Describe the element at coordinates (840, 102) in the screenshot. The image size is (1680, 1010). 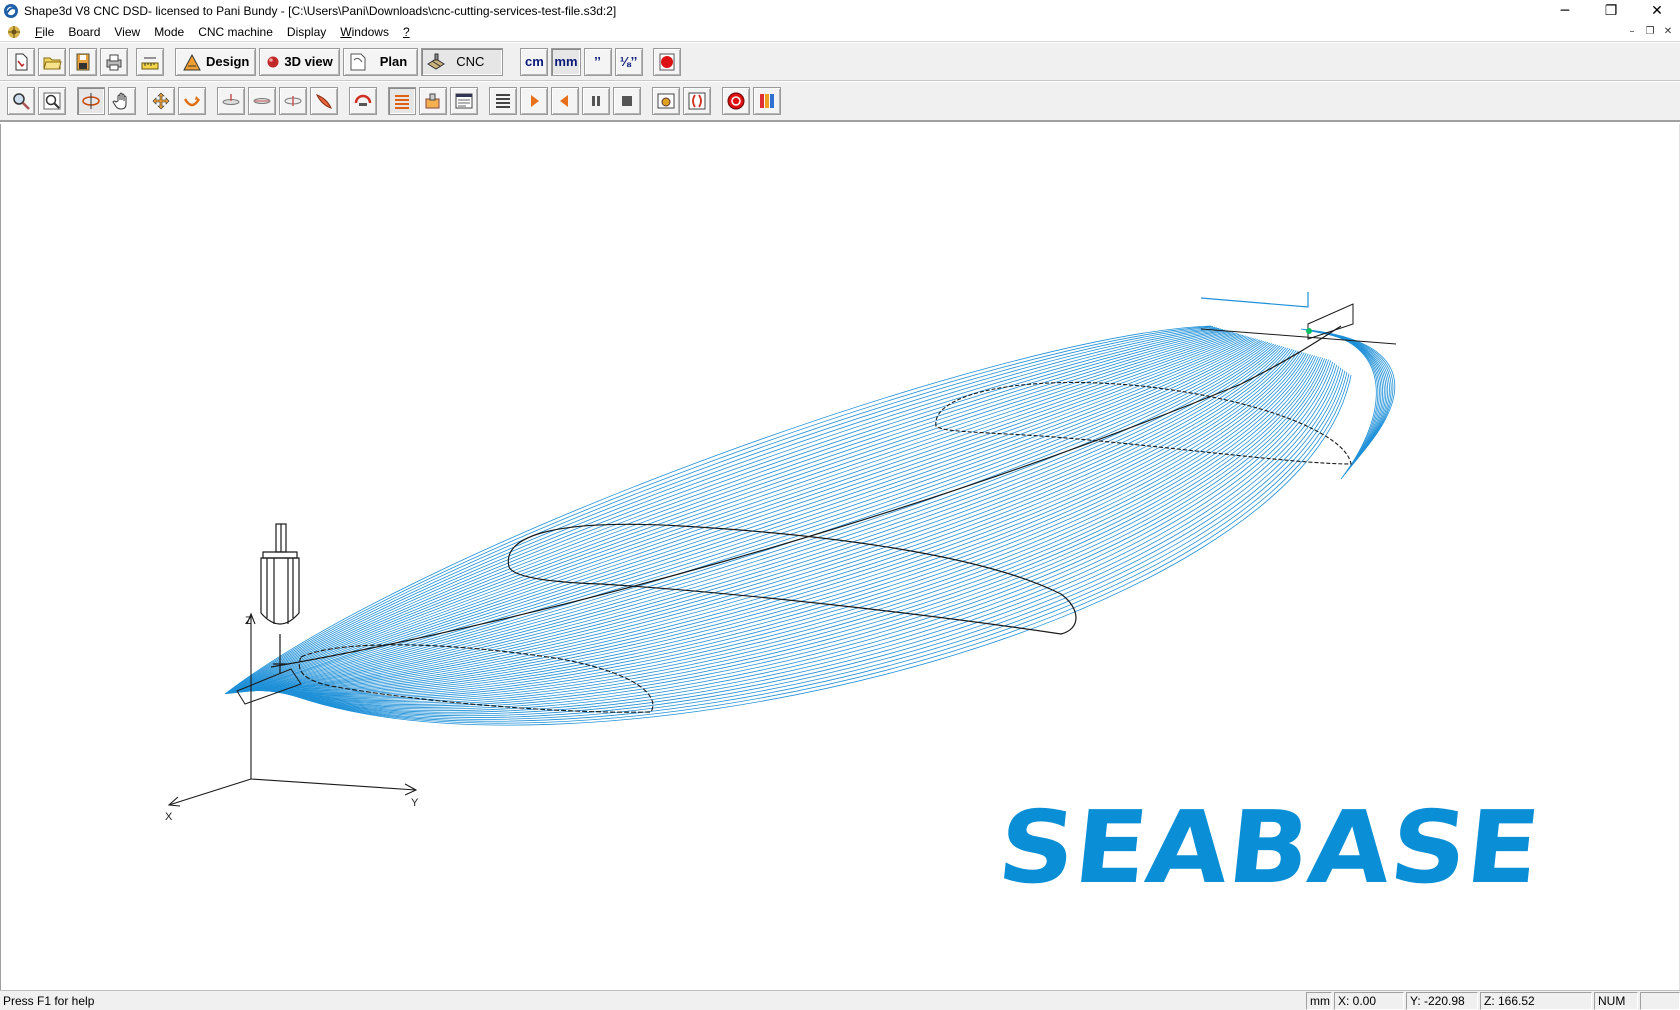
I see `view-toolbar` at that location.